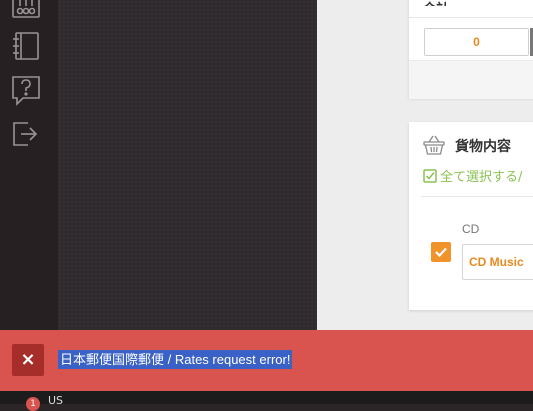  Describe the element at coordinates (266, 401) in the screenshot. I see `bottom-bar: 1 US` at that location.